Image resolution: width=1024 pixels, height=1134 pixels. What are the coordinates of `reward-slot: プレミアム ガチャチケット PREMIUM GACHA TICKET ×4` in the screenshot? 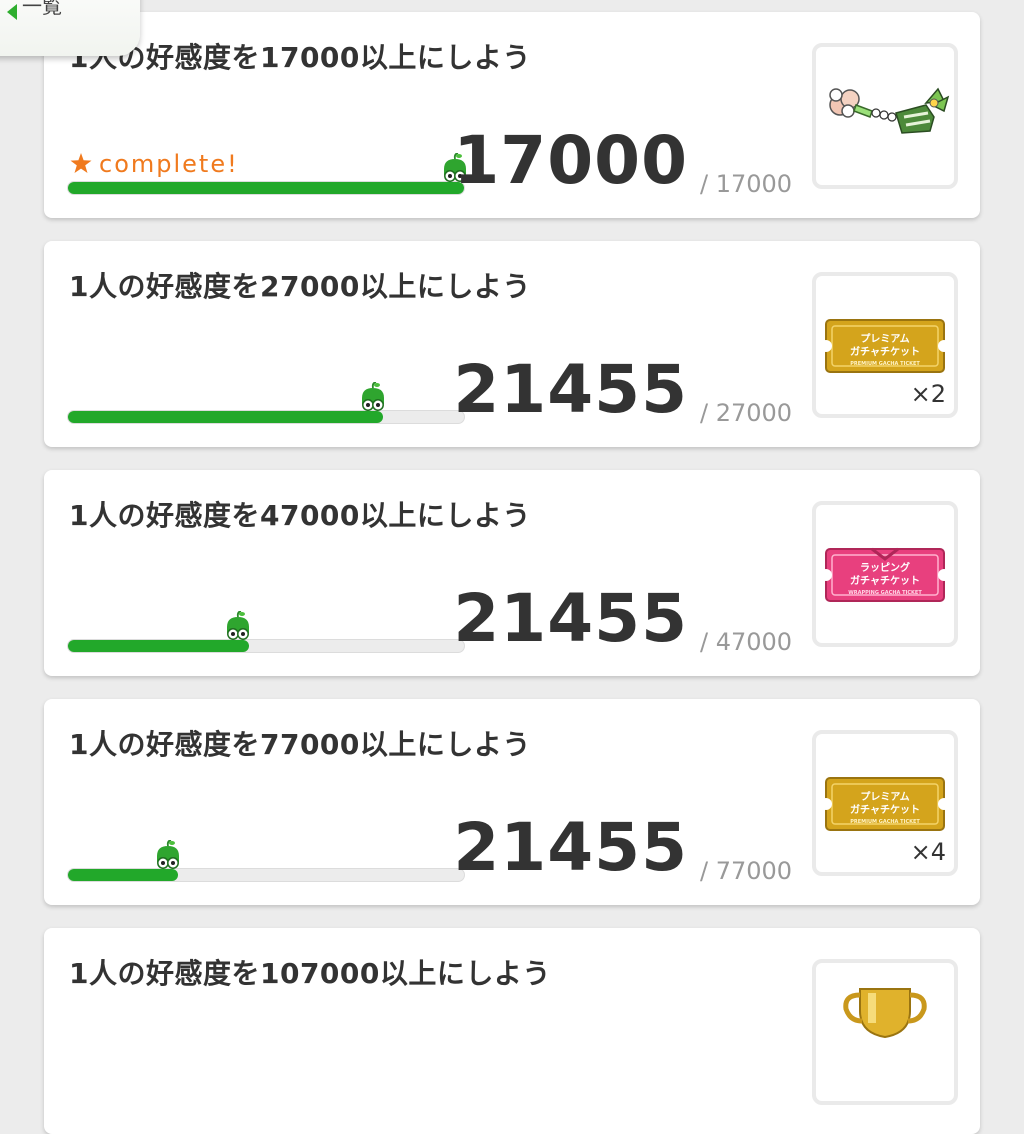 It's located at (885, 803).